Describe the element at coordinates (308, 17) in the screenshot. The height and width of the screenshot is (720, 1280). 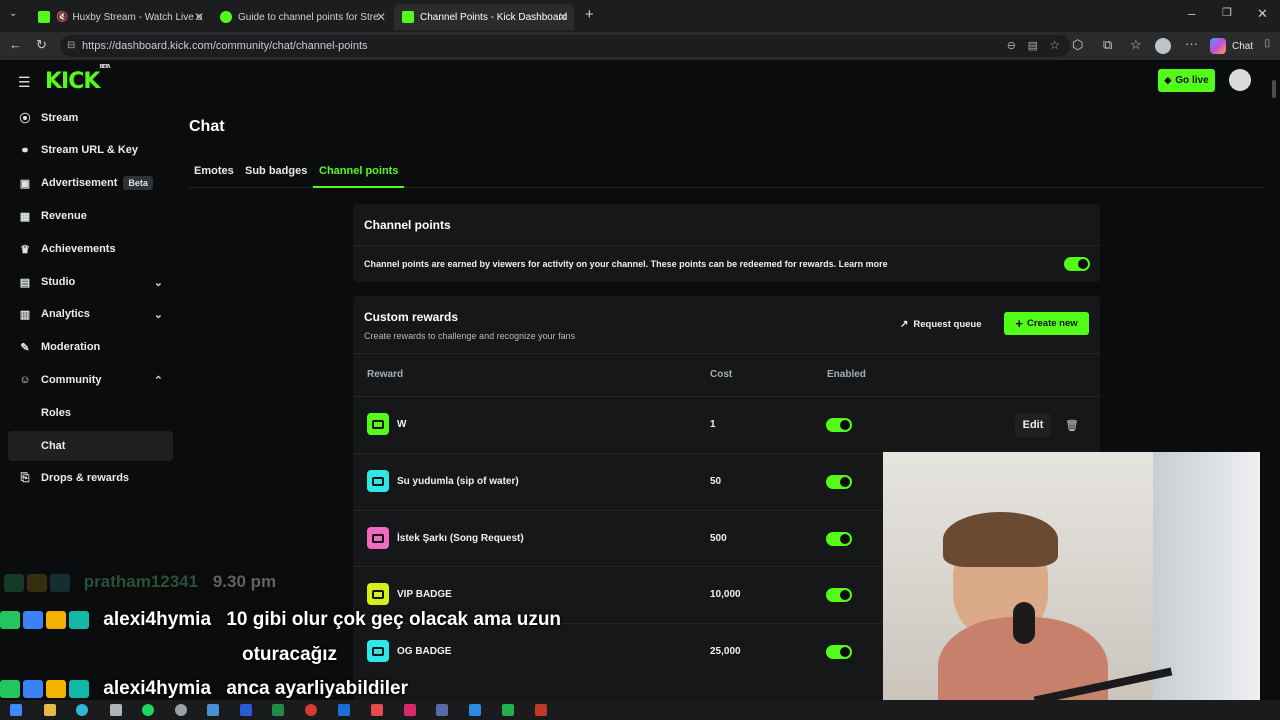
I see `tab-label: Guide to channel points for Strear` at that location.